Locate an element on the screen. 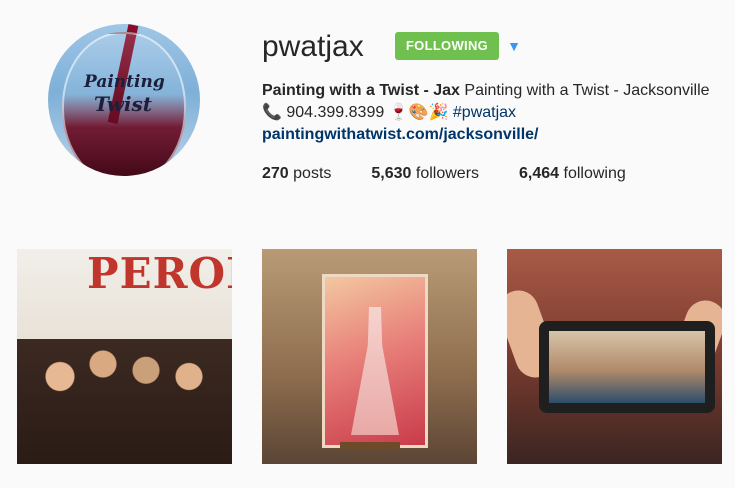 This screenshot has width=735, height=488. post-3-phone is located at coordinates (627, 367).